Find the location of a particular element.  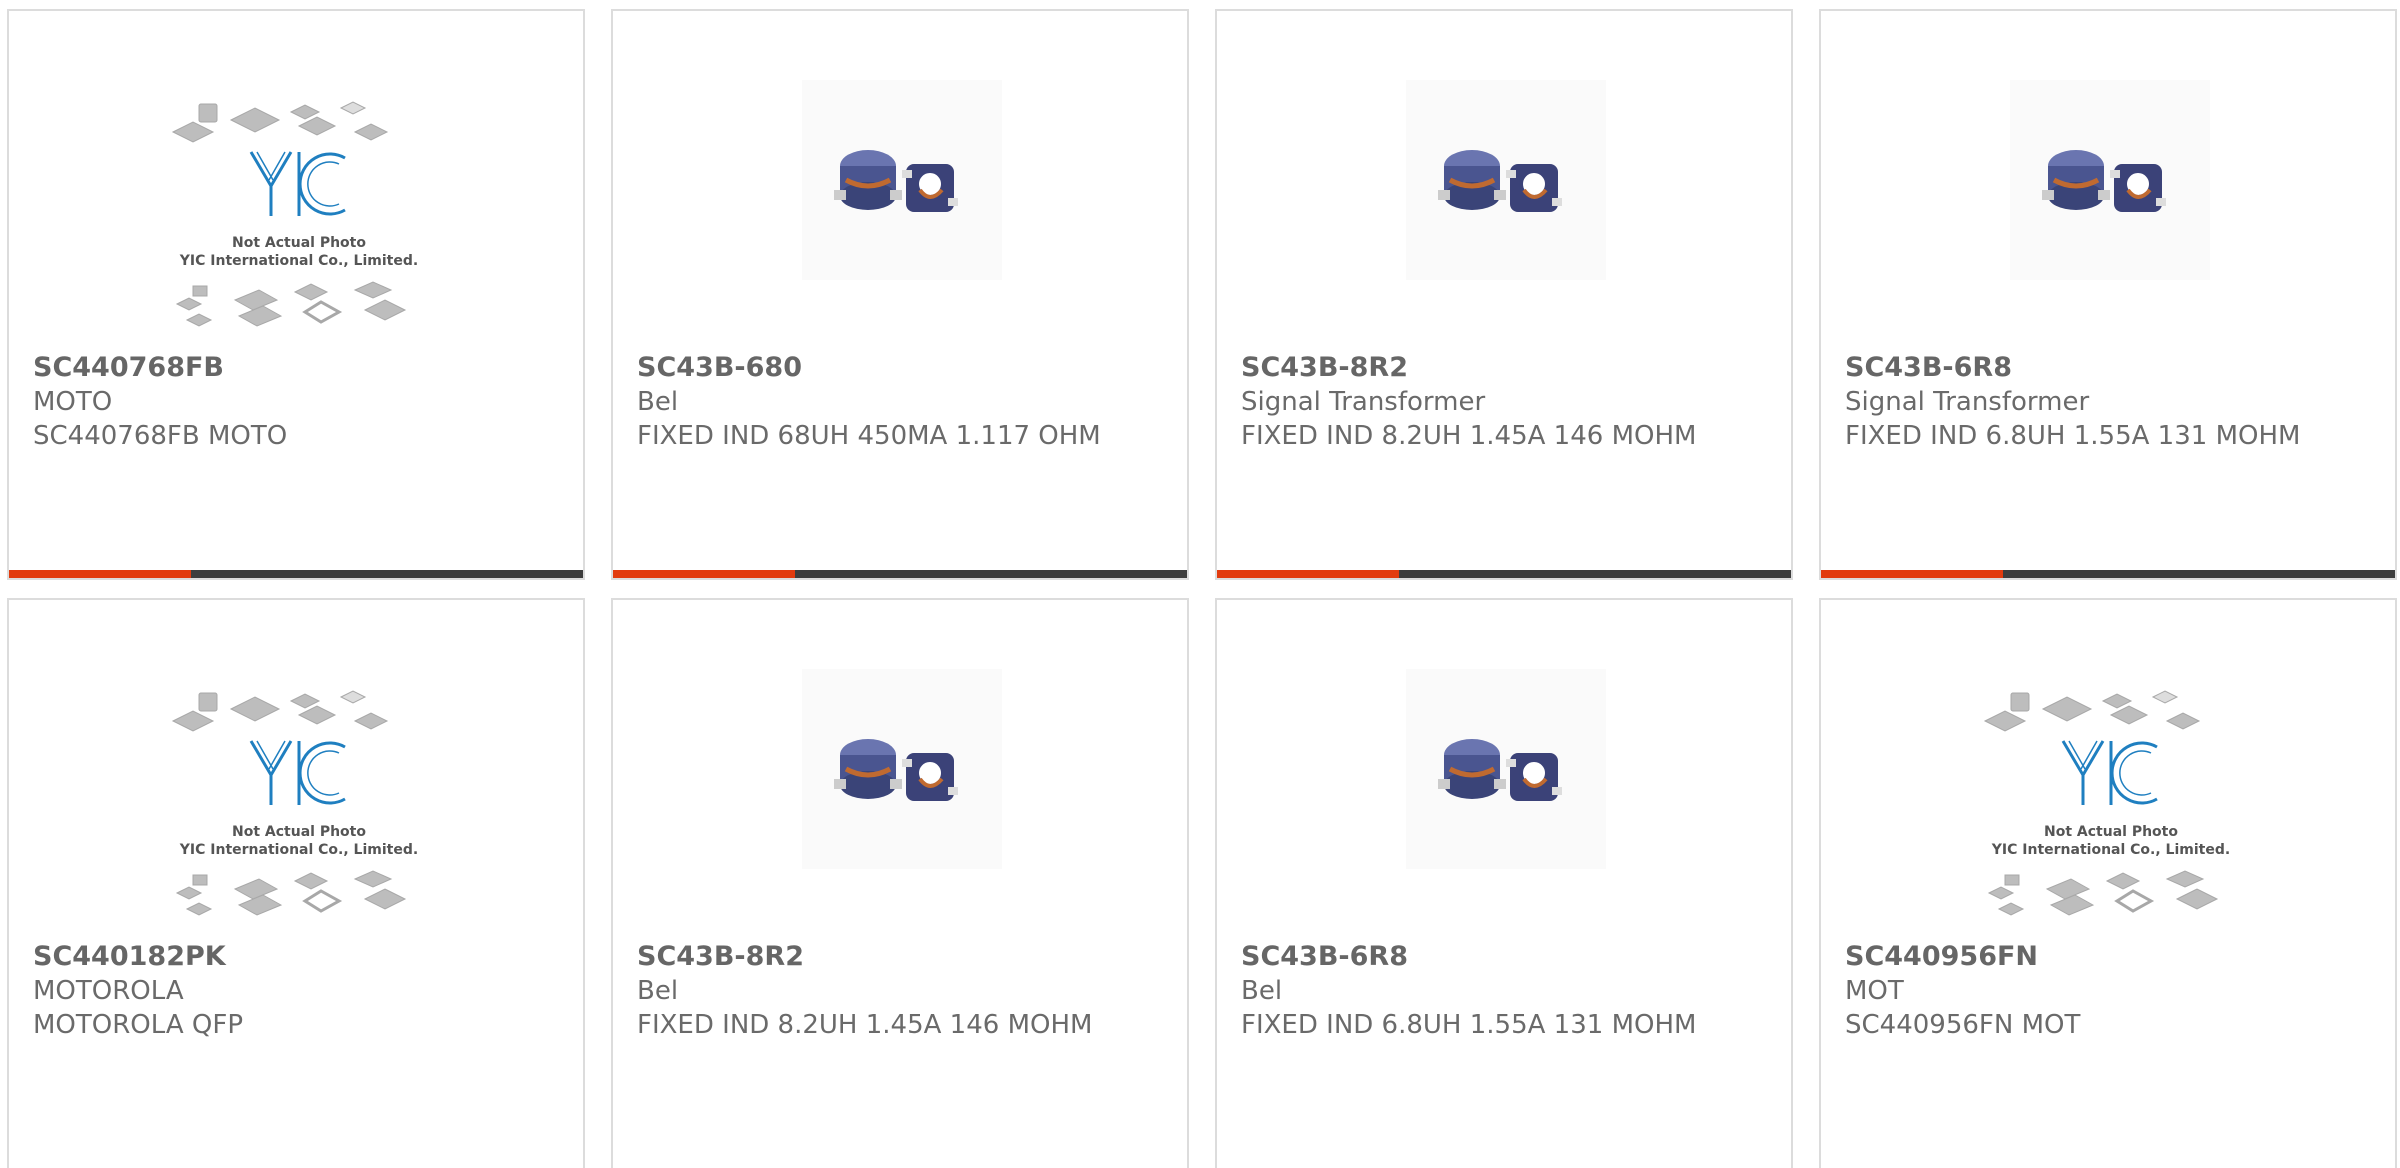

part-number: SC440182PK is located at coordinates (129, 956).